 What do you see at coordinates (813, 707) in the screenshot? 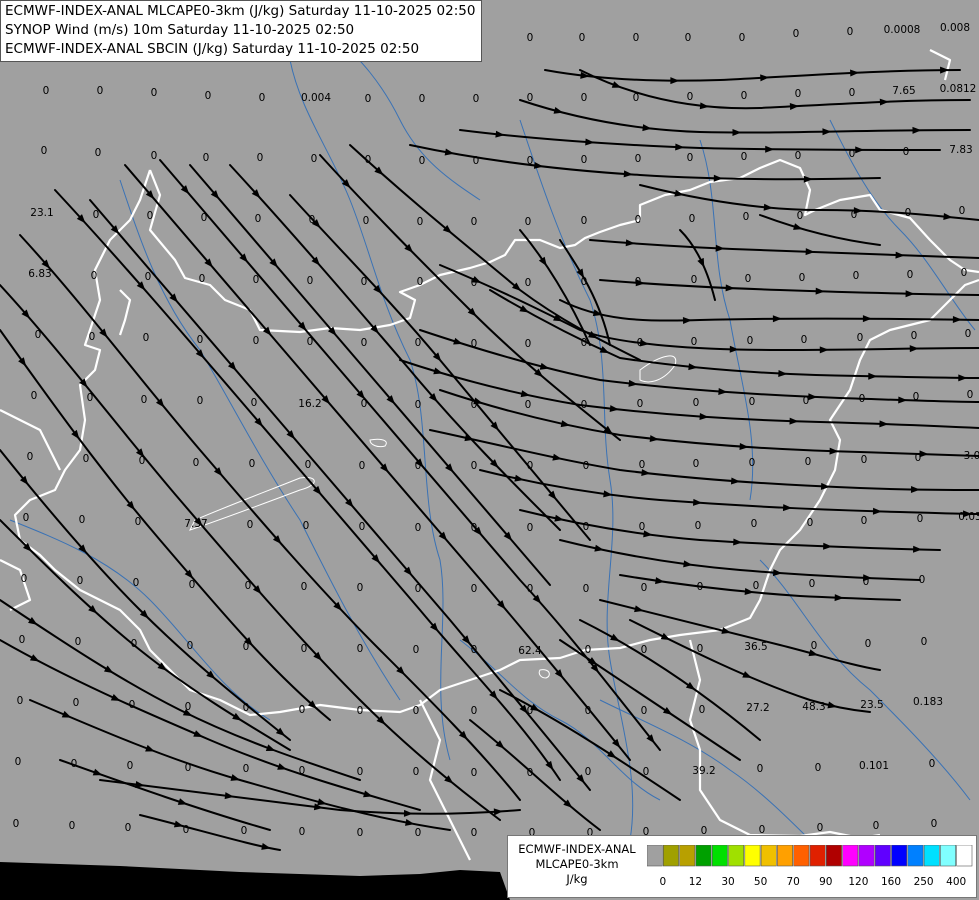
I see `cape-value-label: 48.3` at bounding box center [813, 707].